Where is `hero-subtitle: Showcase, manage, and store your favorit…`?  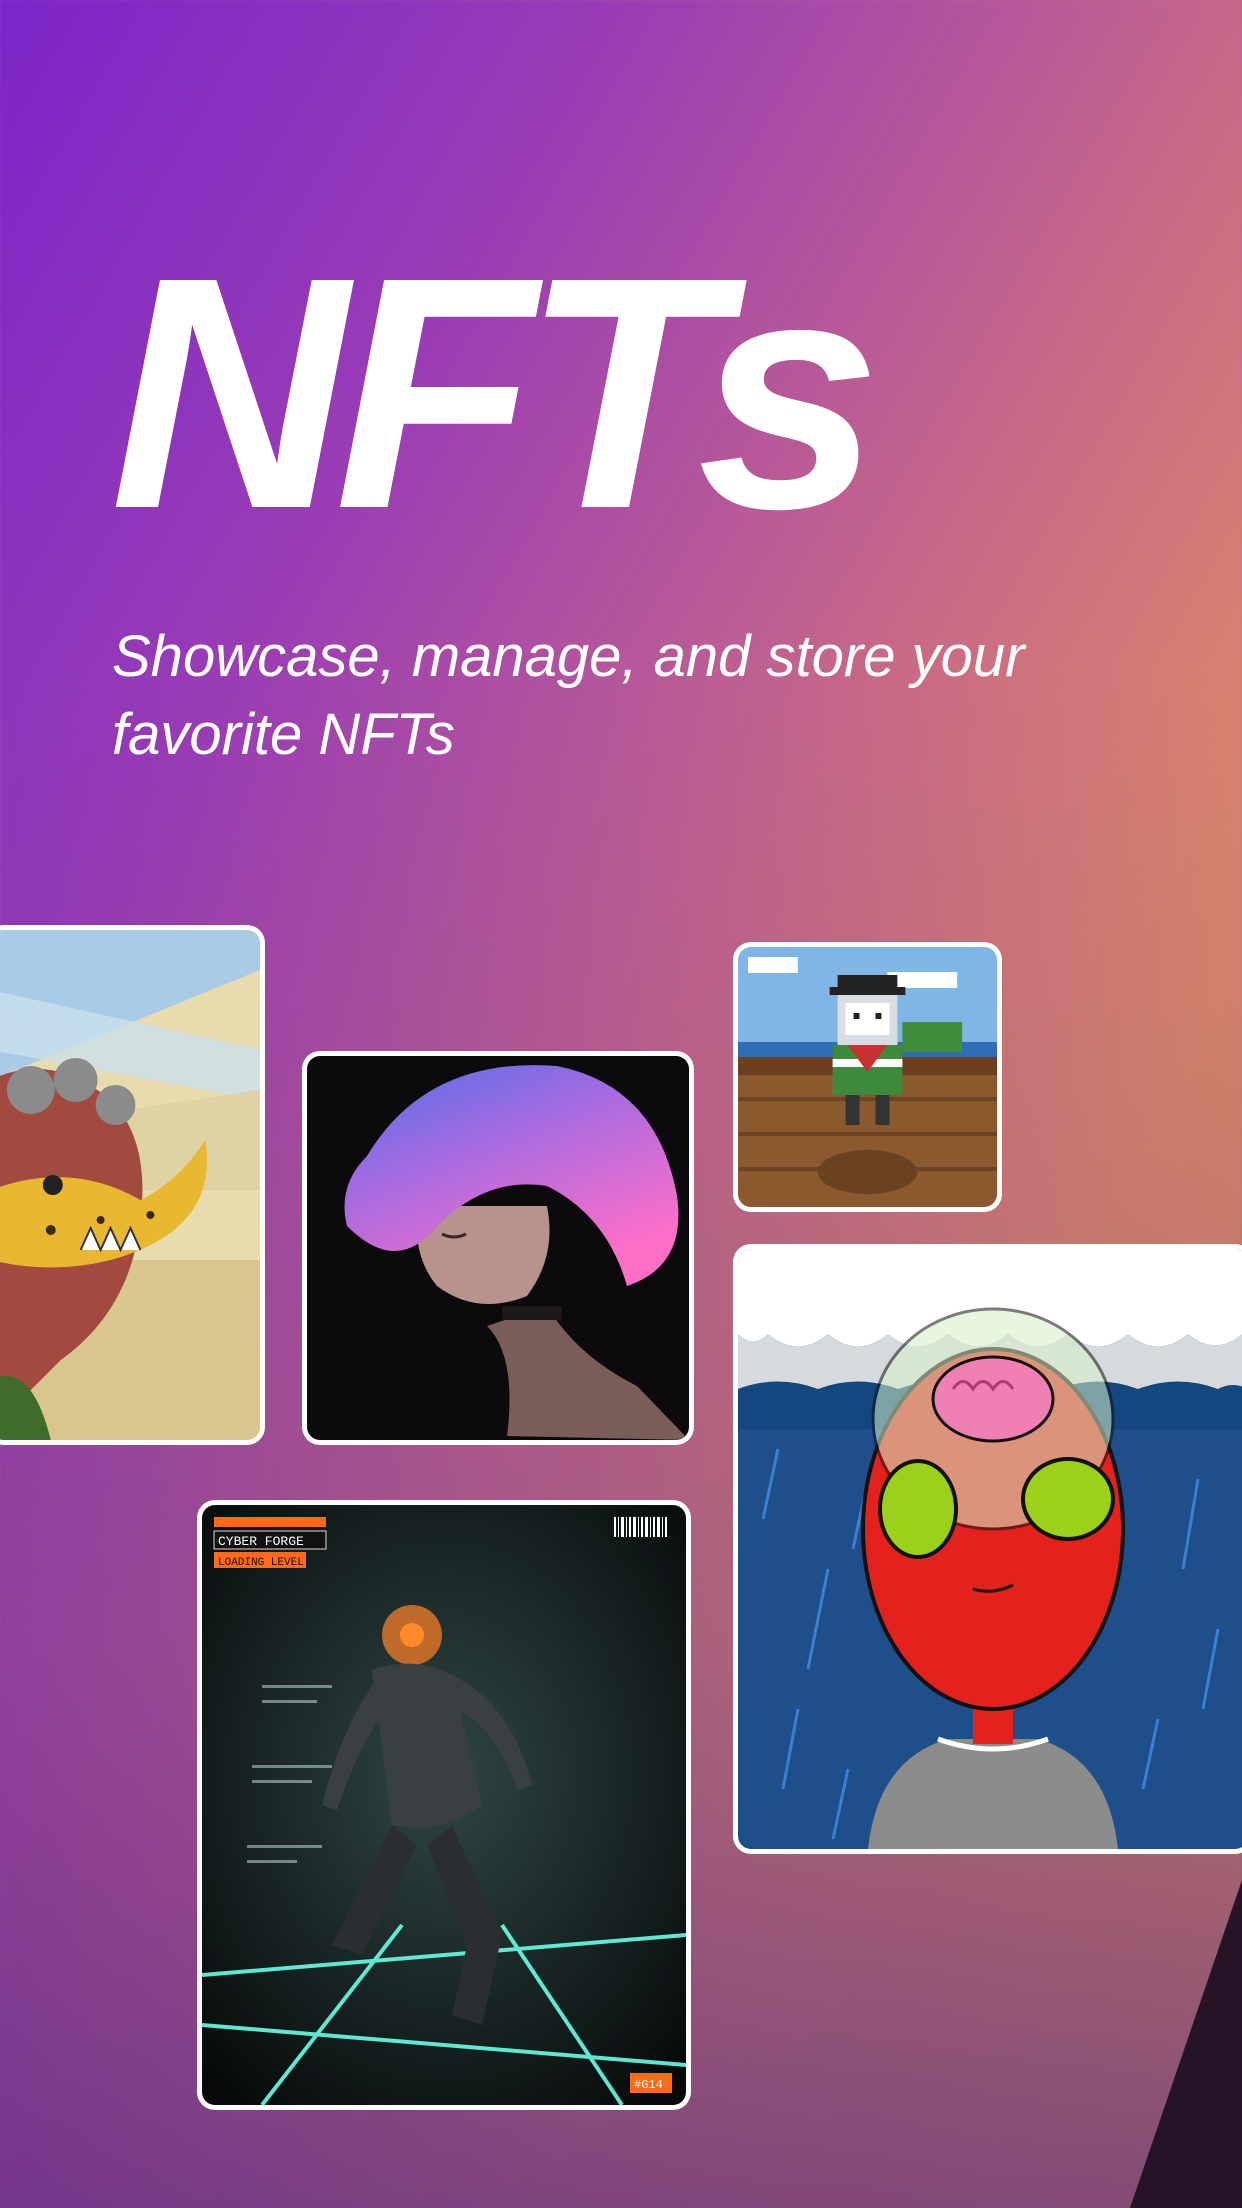
hero-subtitle: Showcase, manage, and store your favorit… is located at coordinates (568, 695).